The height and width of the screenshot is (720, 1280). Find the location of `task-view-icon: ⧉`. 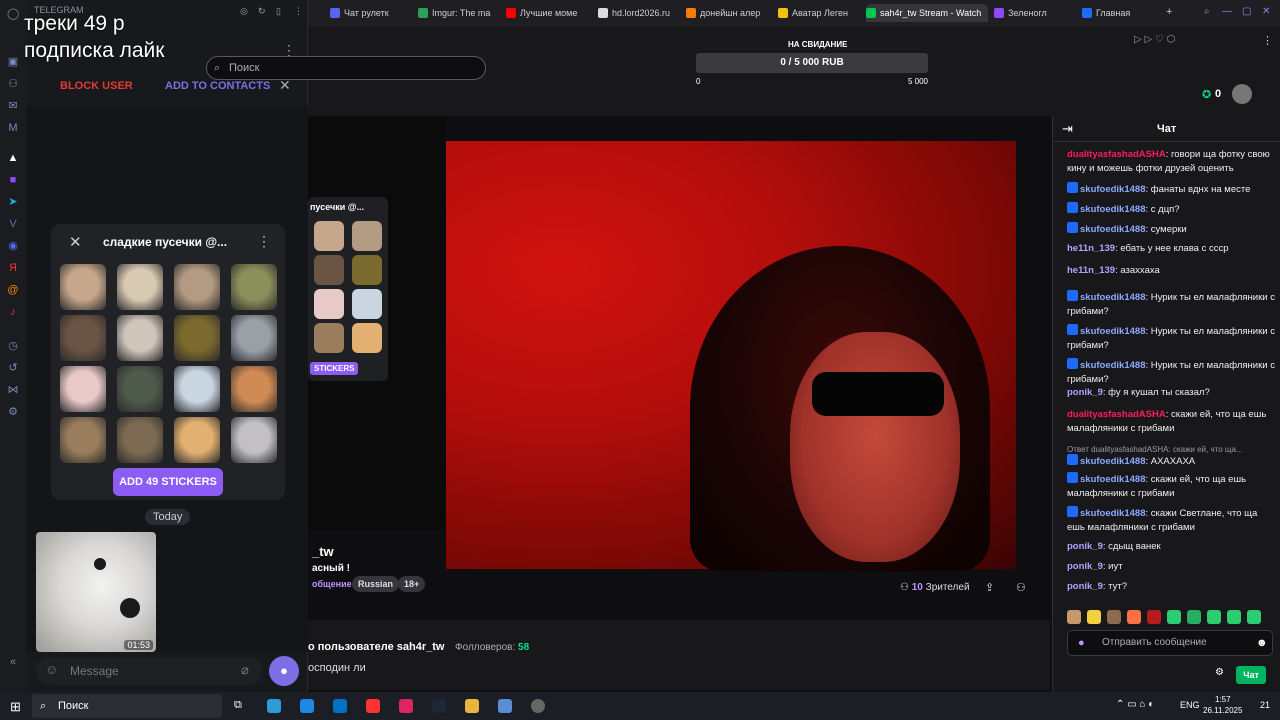

task-view-icon: ⧉ is located at coordinates (241, 706).